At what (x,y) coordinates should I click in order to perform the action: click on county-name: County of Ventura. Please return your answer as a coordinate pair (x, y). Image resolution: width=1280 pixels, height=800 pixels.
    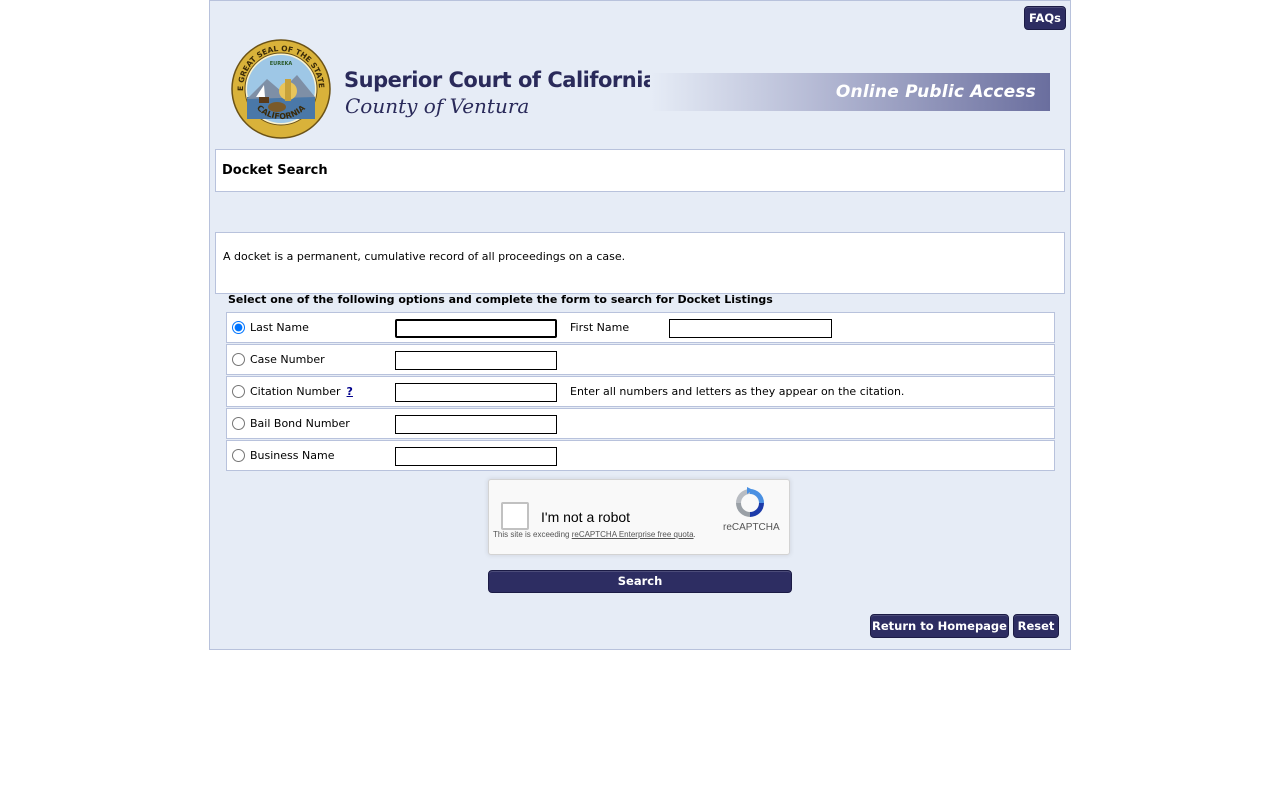
    Looking at the image, I should click on (437, 106).